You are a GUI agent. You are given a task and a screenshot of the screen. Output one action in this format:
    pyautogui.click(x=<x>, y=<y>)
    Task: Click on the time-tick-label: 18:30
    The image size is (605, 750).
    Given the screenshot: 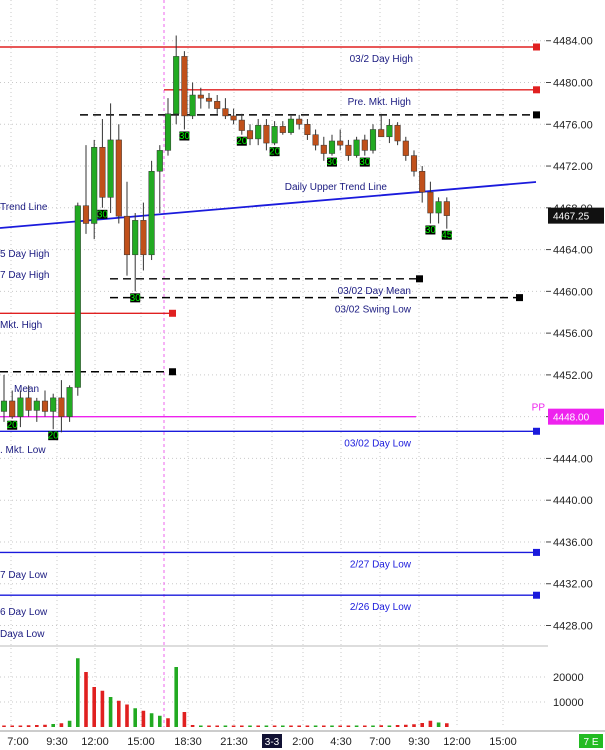 What is the action you would take?
    pyautogui.click(x=188, y=742)
    